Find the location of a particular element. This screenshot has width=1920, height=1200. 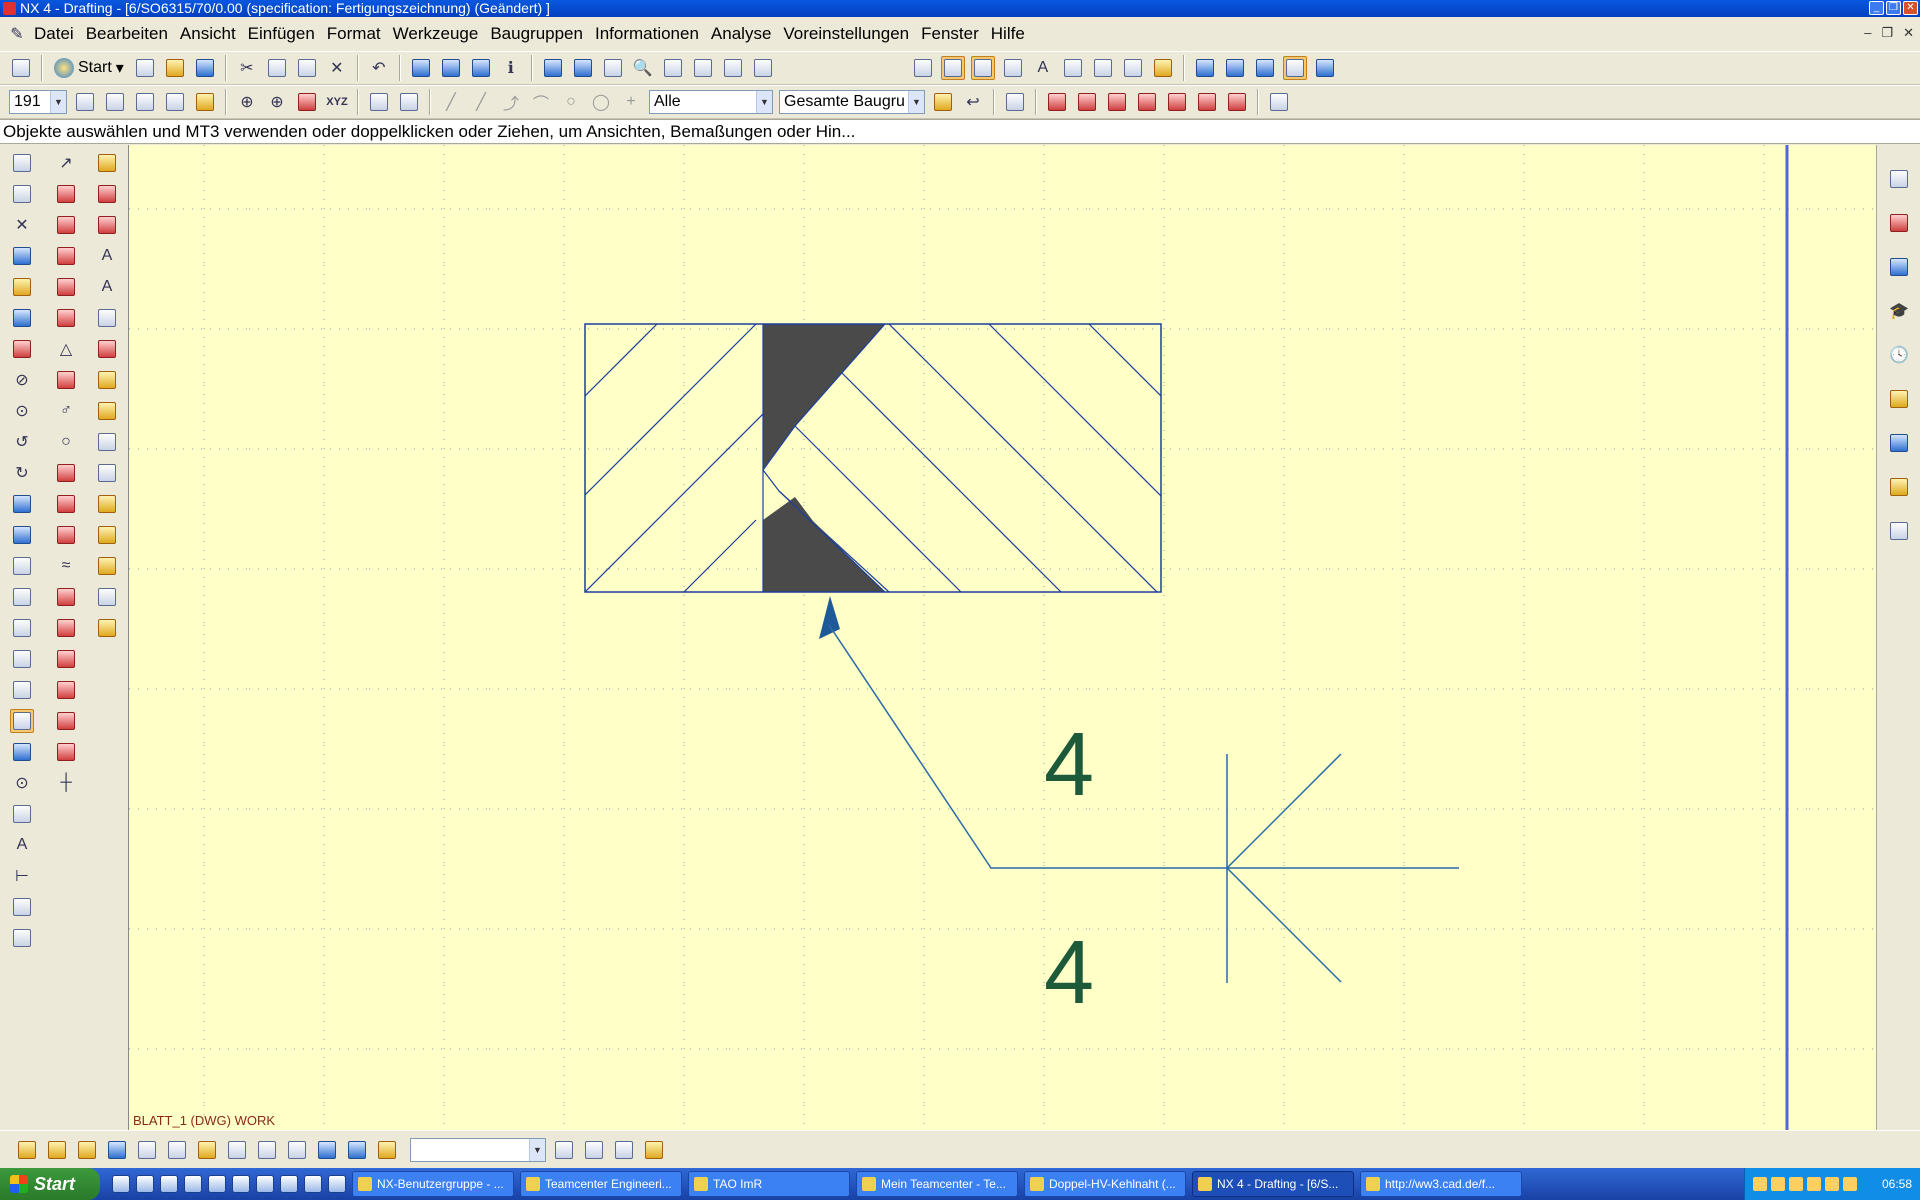

leader-icon: ⊢ is located at coordinates (22, 876).